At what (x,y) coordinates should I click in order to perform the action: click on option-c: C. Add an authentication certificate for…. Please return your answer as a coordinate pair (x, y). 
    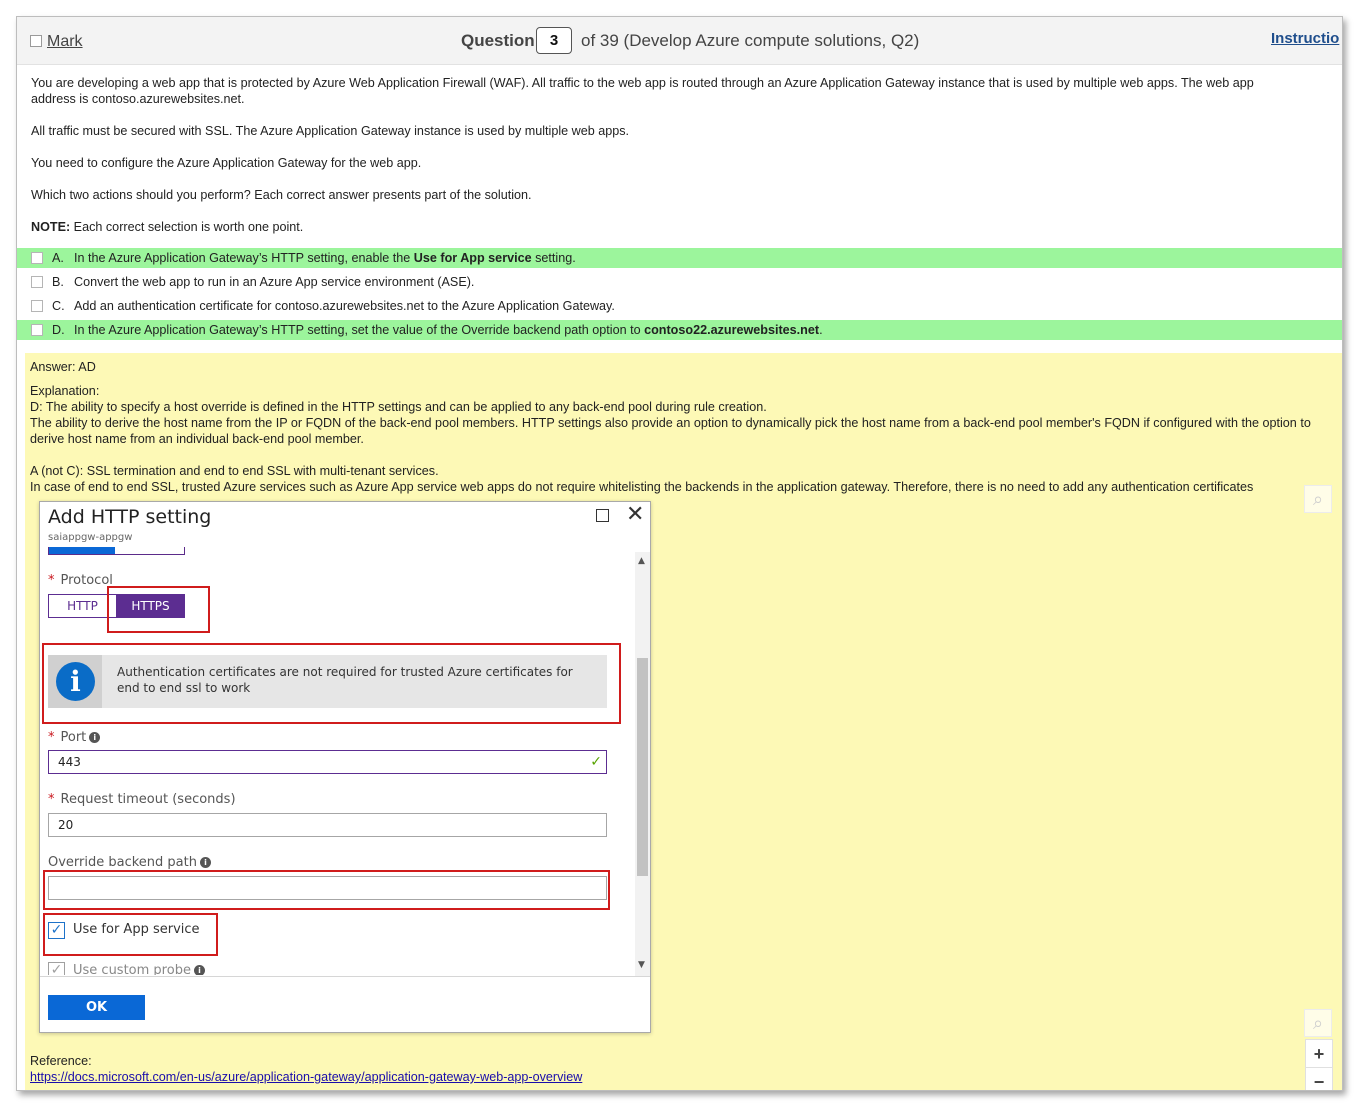
    Looking at the image, I should click on (679, 306).